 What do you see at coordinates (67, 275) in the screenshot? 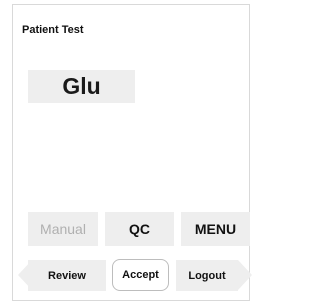
I see `review-button: Review` at bounding box center [67, 275].